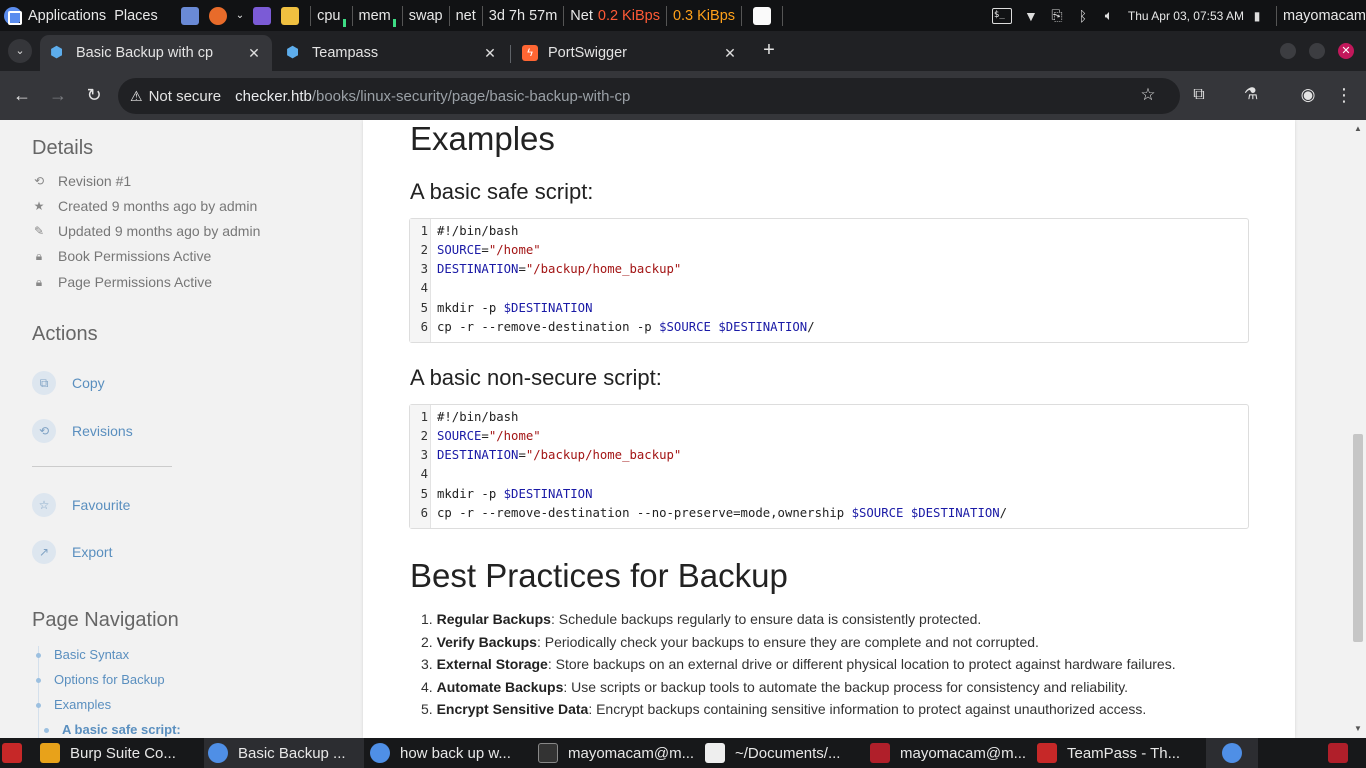  What do you see at coordinates (273, 96) in the screenshot?
I see `url-host: checker.htb` at bounding box center [273, 96].